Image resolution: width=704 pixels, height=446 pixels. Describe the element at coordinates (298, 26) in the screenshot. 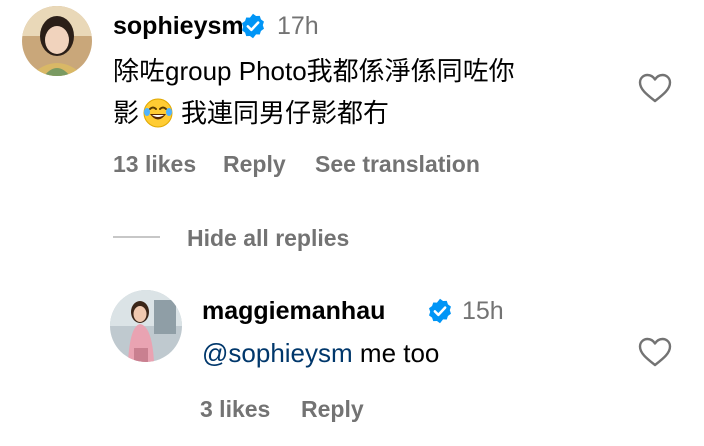

I see `comment-timestamp: 17h` at that location.